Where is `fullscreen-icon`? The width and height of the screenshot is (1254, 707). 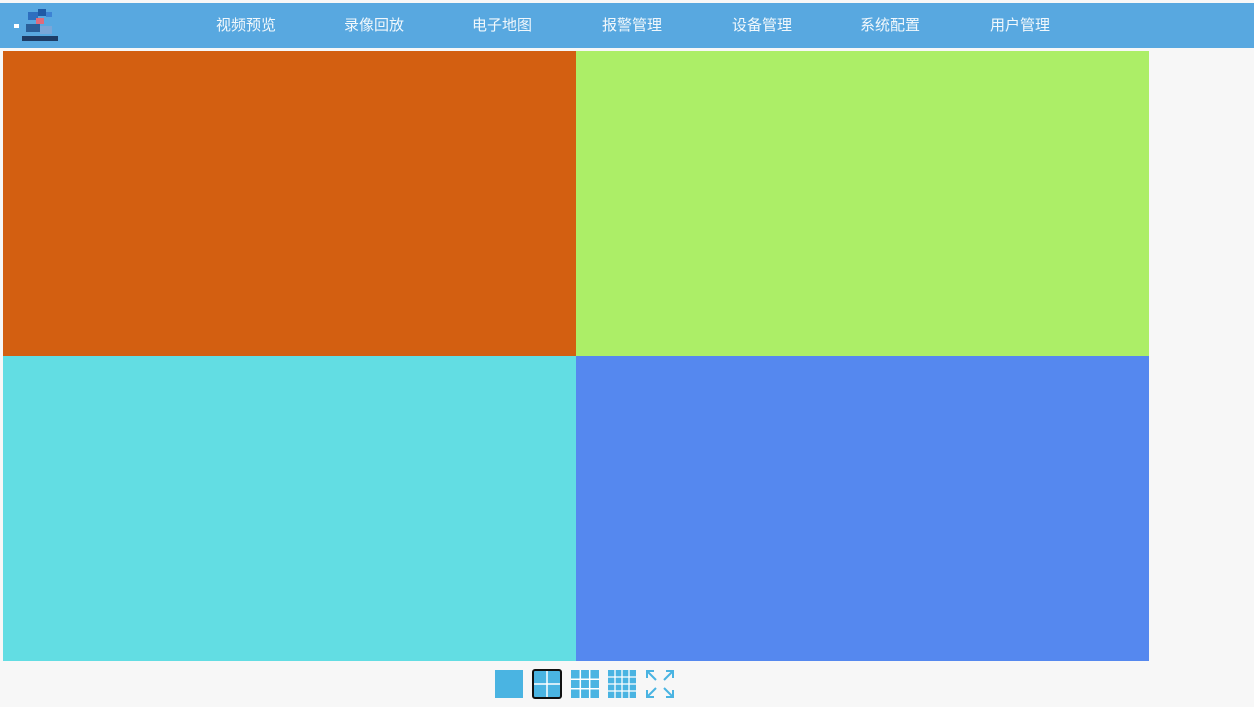
fullscreen-icon is located at coordinates (660, 684).